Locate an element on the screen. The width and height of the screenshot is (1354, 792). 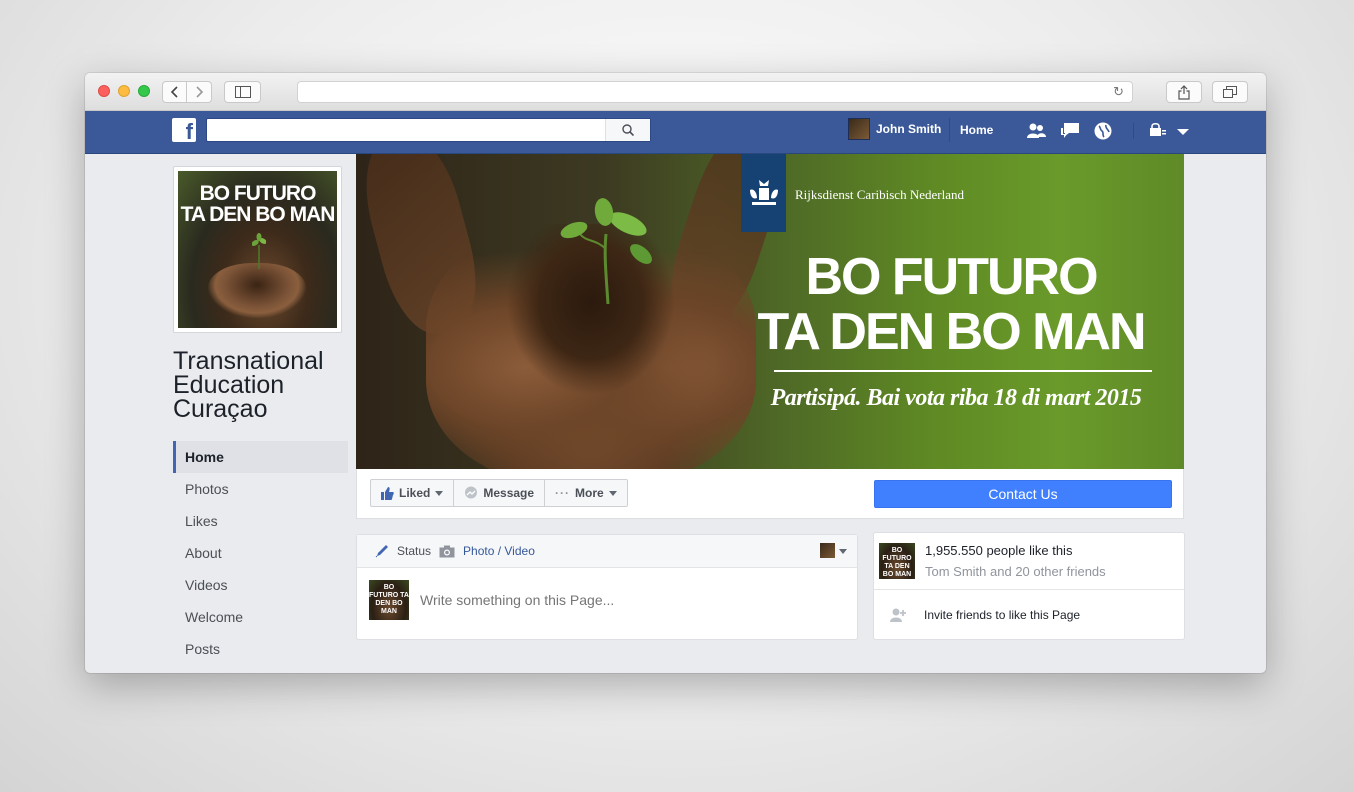
add-friend-icon is located at coordinates (898, 615).